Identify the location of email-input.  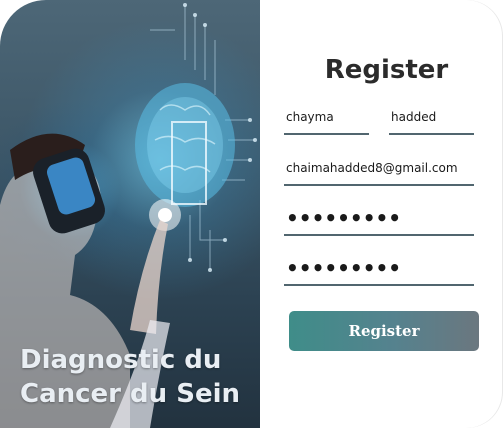
(379, 168).